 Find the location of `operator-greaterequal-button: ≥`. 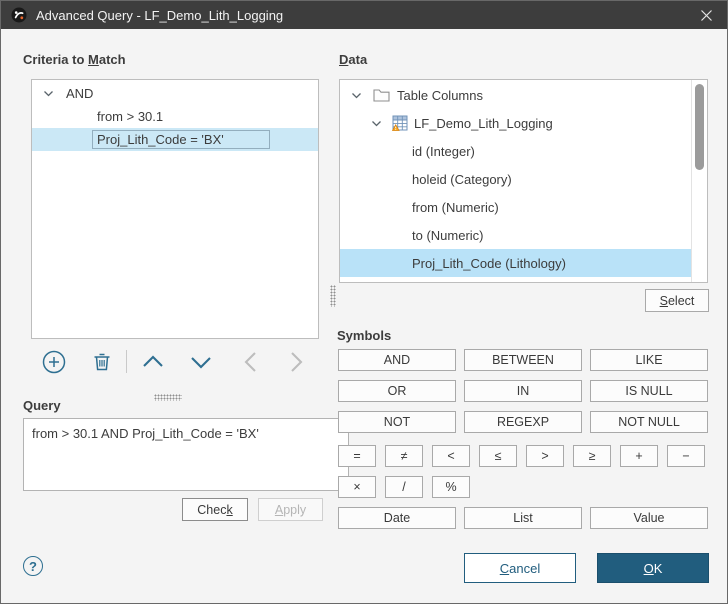

operator-greaterequal-button: ≥ is located at coordinates (592, 456).